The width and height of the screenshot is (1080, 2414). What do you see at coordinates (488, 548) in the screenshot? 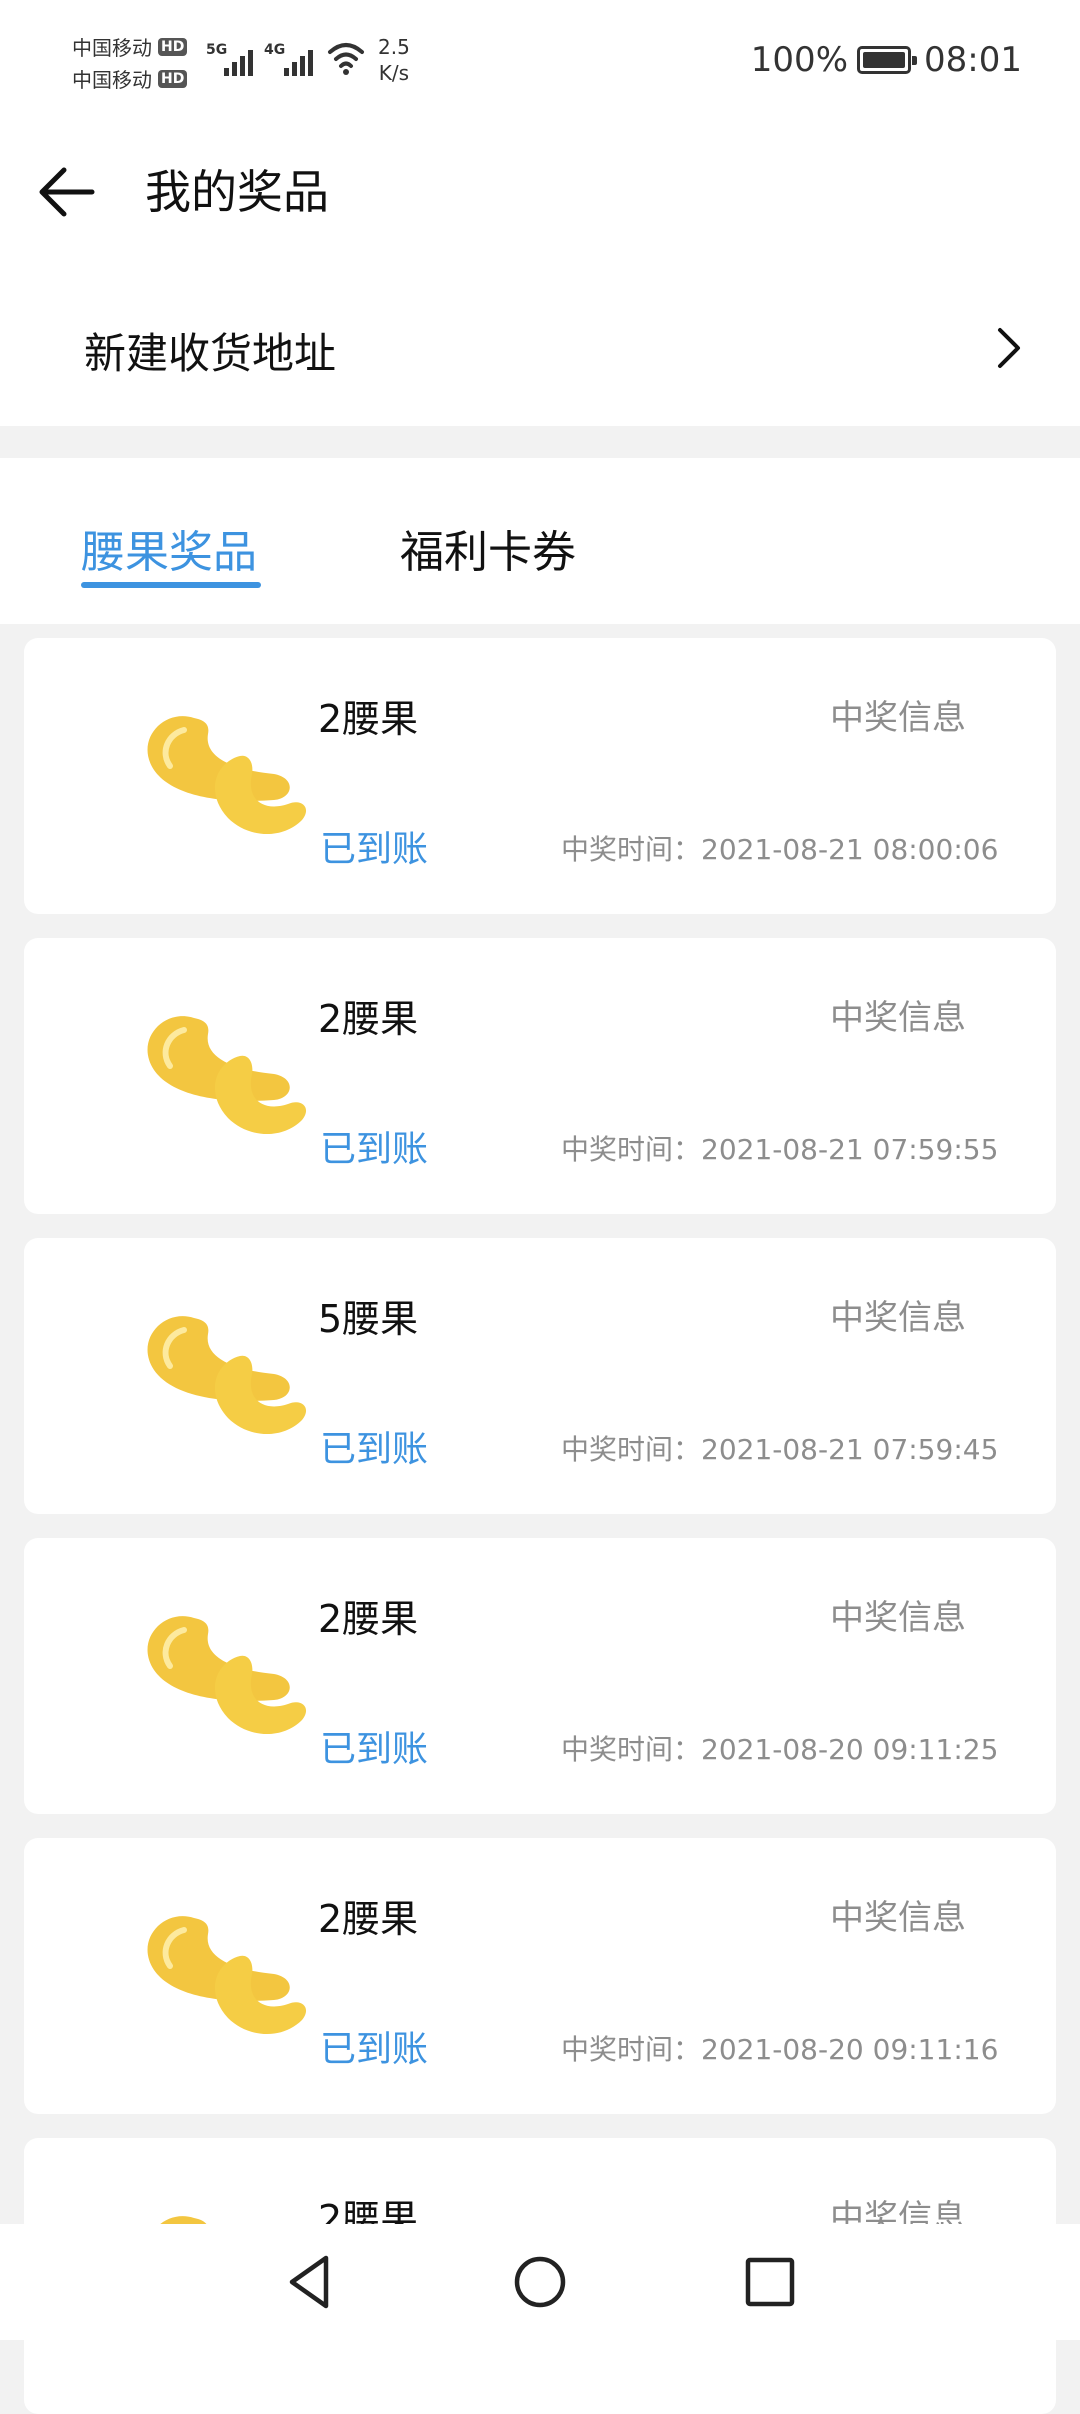
I see `tab-welfare-coupons: 福利卡券` at bounding box center [488, 548].